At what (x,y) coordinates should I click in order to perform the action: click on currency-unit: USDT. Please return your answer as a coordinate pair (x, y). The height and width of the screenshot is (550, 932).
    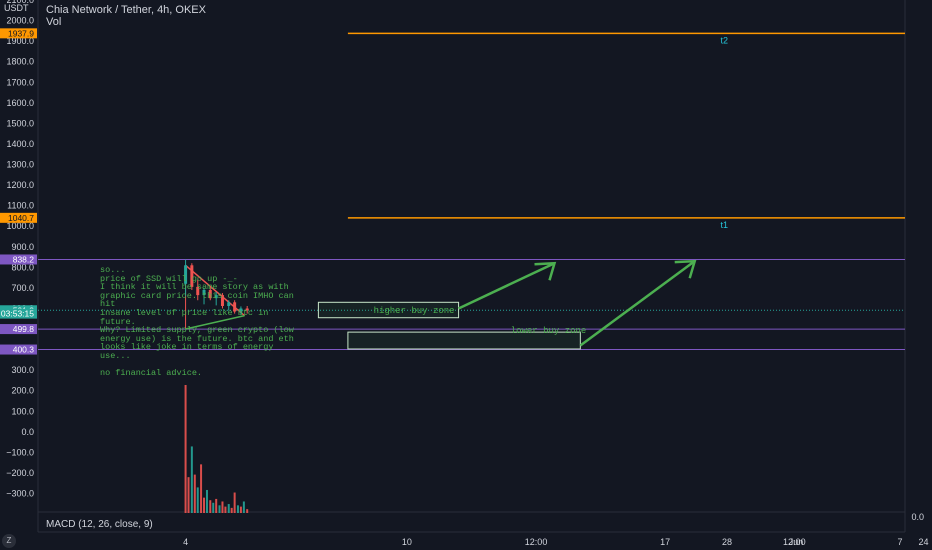
    Looking at the image, I should click on (16, 8).